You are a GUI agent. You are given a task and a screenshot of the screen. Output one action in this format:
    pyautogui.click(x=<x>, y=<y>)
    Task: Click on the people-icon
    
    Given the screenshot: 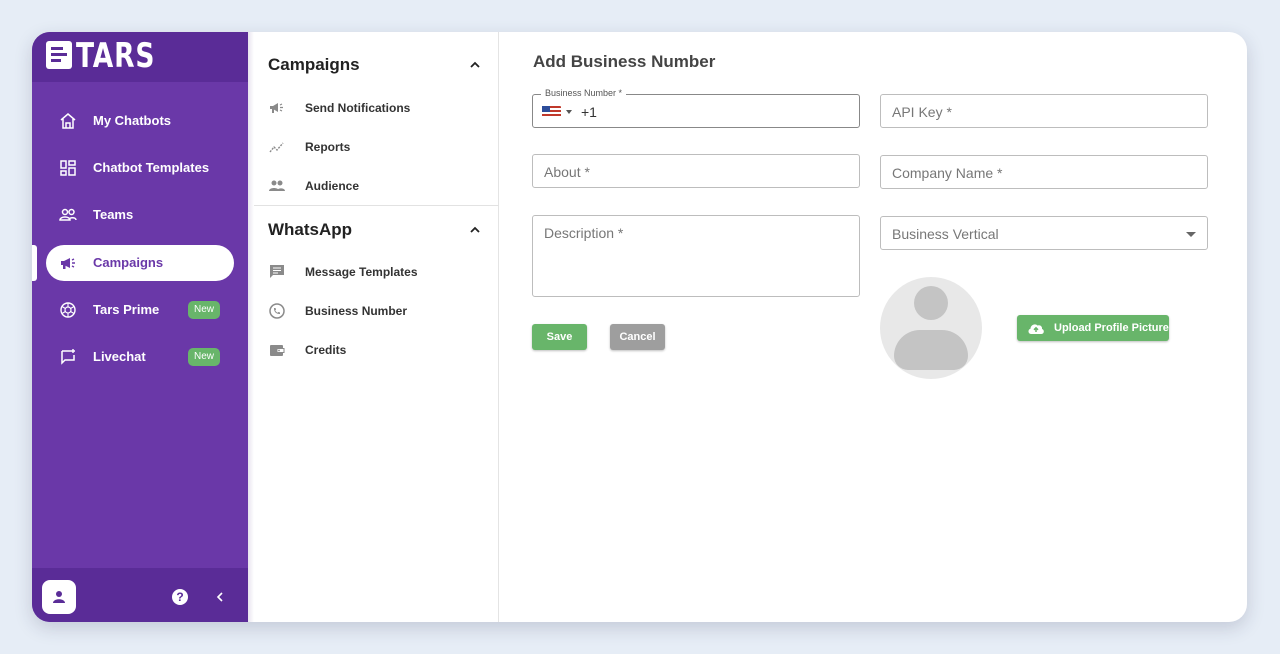 What is the action you would take?
    pyautogui.click(x=277, y=185)
    